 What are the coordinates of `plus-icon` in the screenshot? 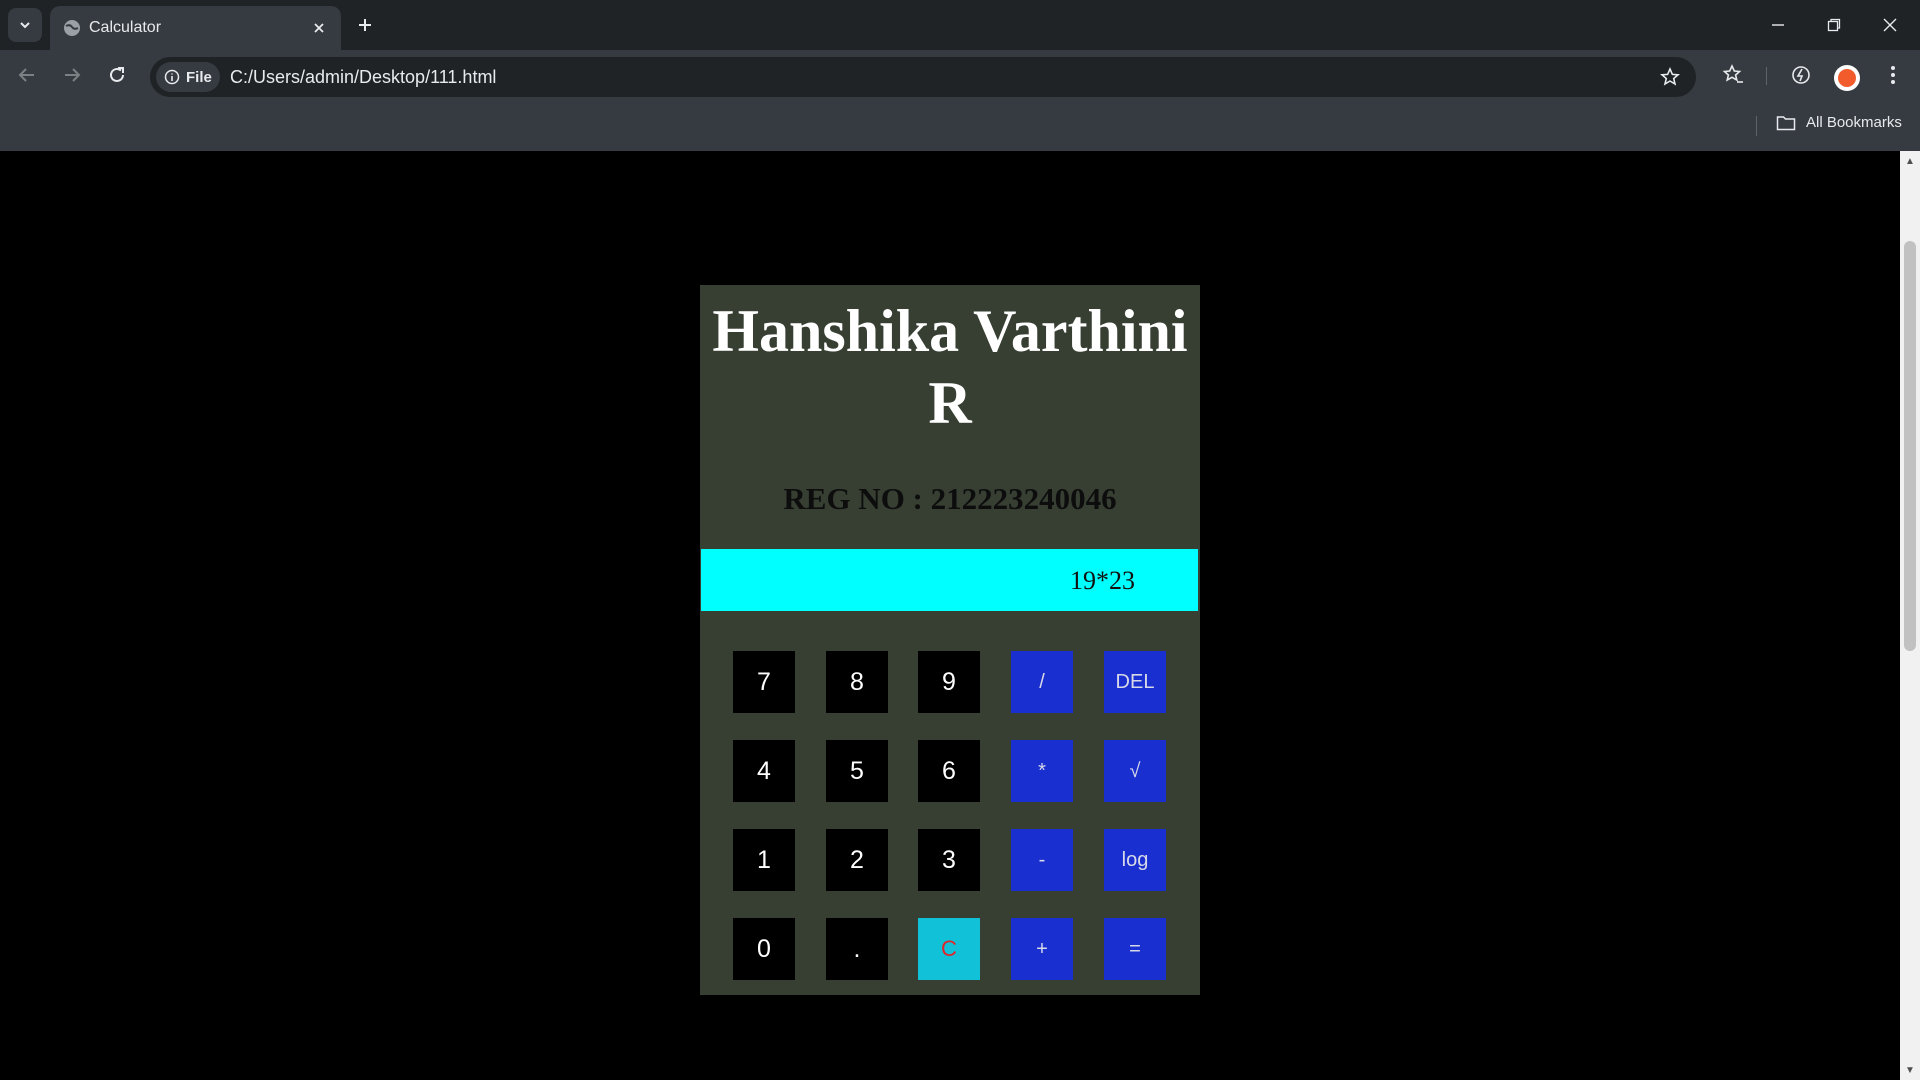 It's located at (365, 25).